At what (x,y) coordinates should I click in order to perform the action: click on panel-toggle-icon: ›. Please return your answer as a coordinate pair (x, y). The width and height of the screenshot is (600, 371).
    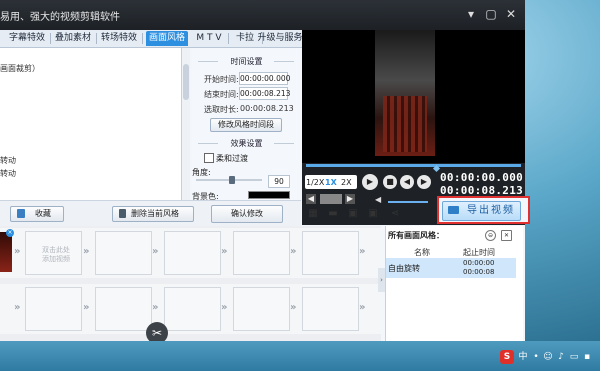
    Looking at the image, I should click on (381, 280).